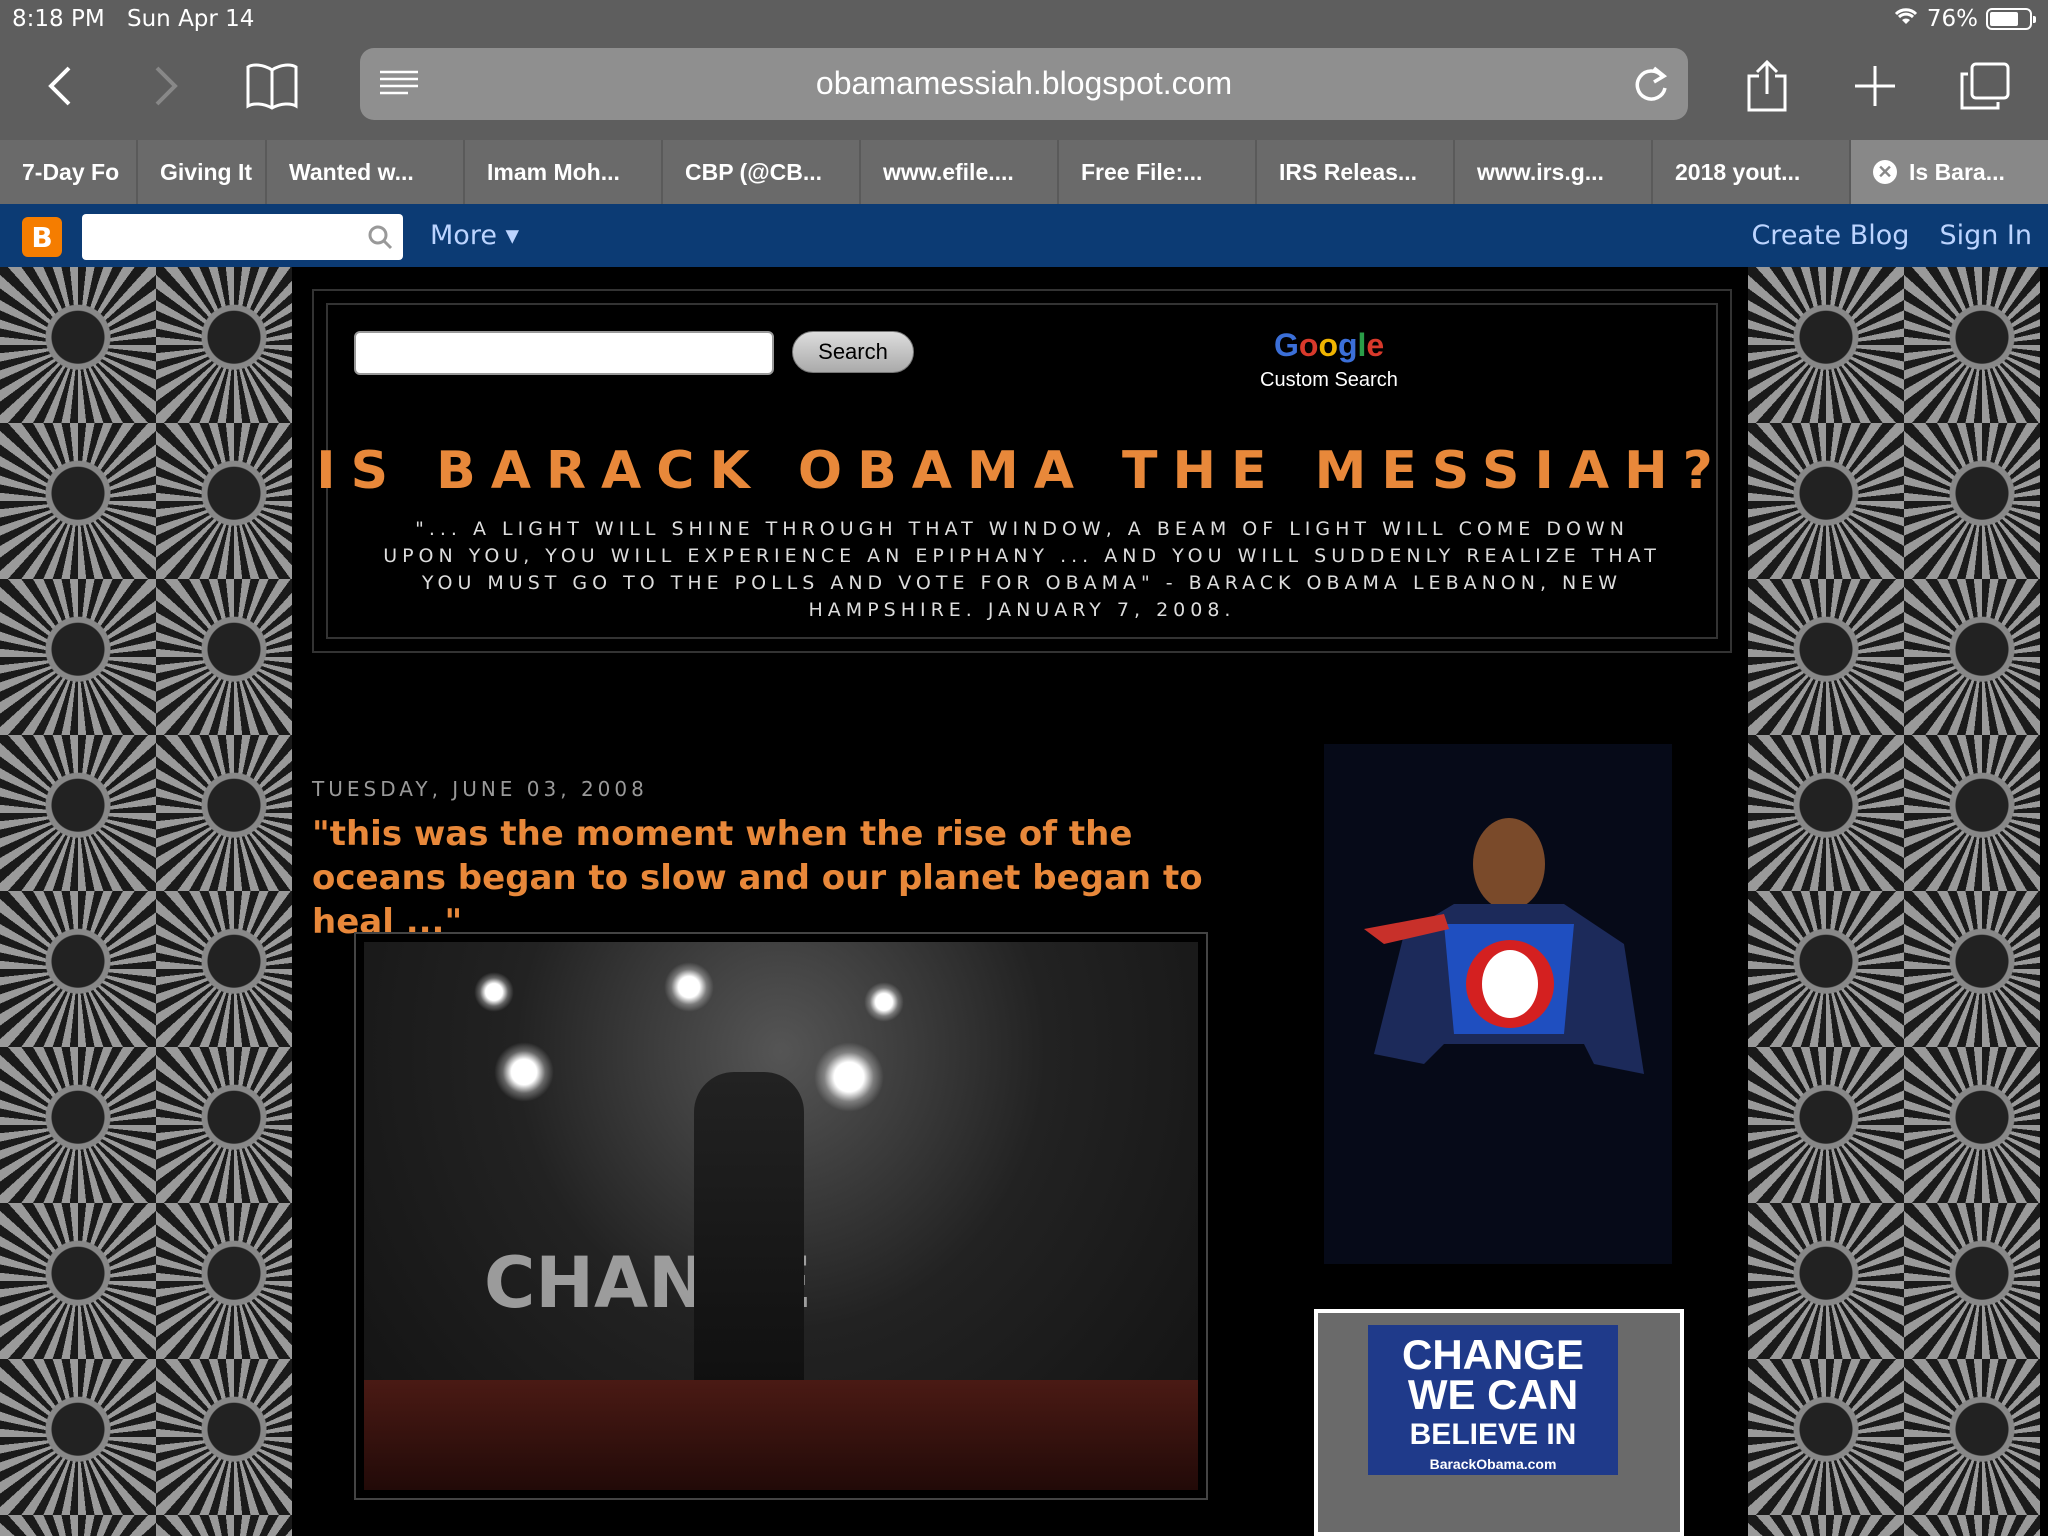 The image size is (2048, 1536). What do you see at coordinates (60, 86) in the screenshot?
I see `back-button` at bounding box center [60, 86].